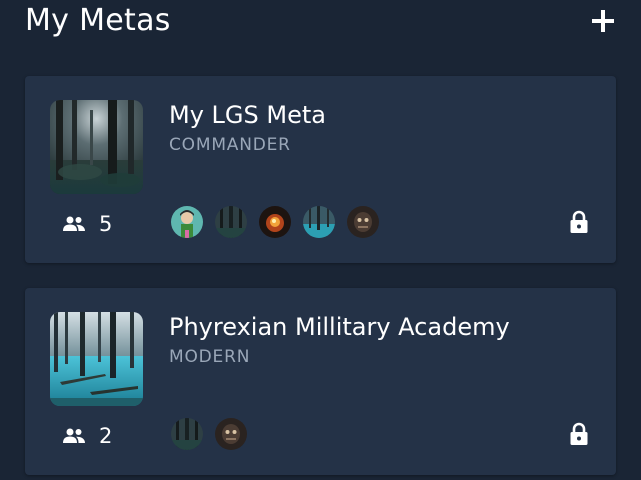 The width and height of the screenshot is (641, 480). What do you see at coordinates (87, 436) in the screenshot?
I see `member-count: 2` at bounding box center [87, 436].